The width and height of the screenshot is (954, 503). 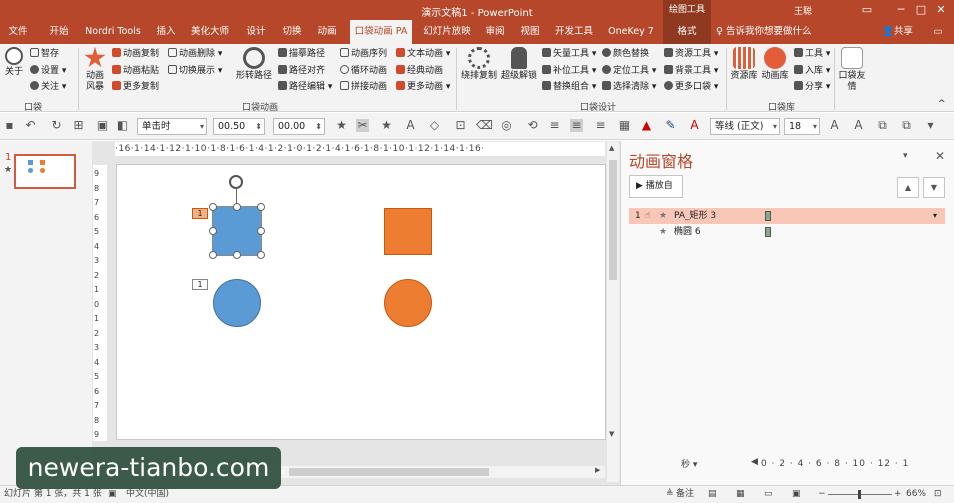 I want to click on ribbon-display-icon: ▭, so click(x=867, y=10).